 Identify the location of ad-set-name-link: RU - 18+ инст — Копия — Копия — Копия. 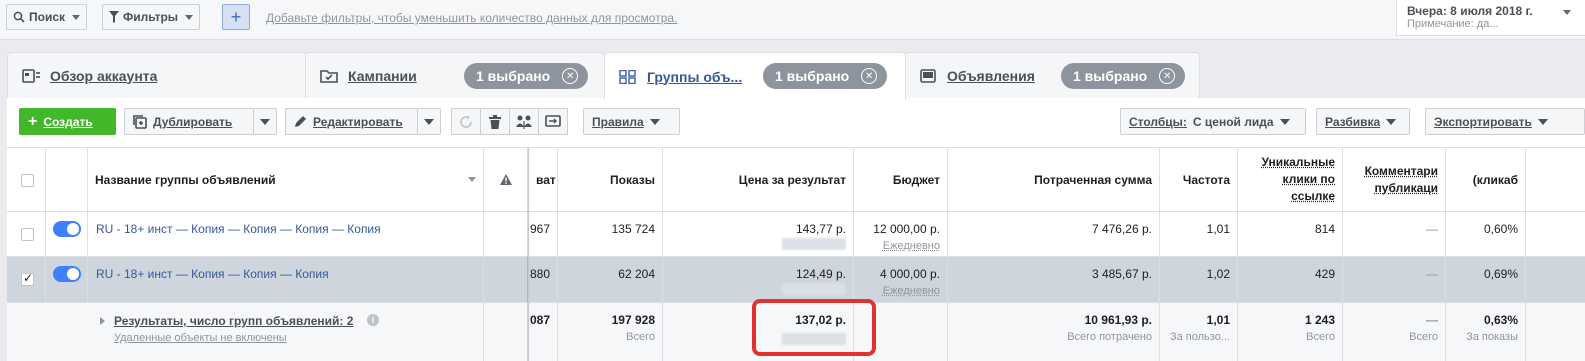
(212, 274).